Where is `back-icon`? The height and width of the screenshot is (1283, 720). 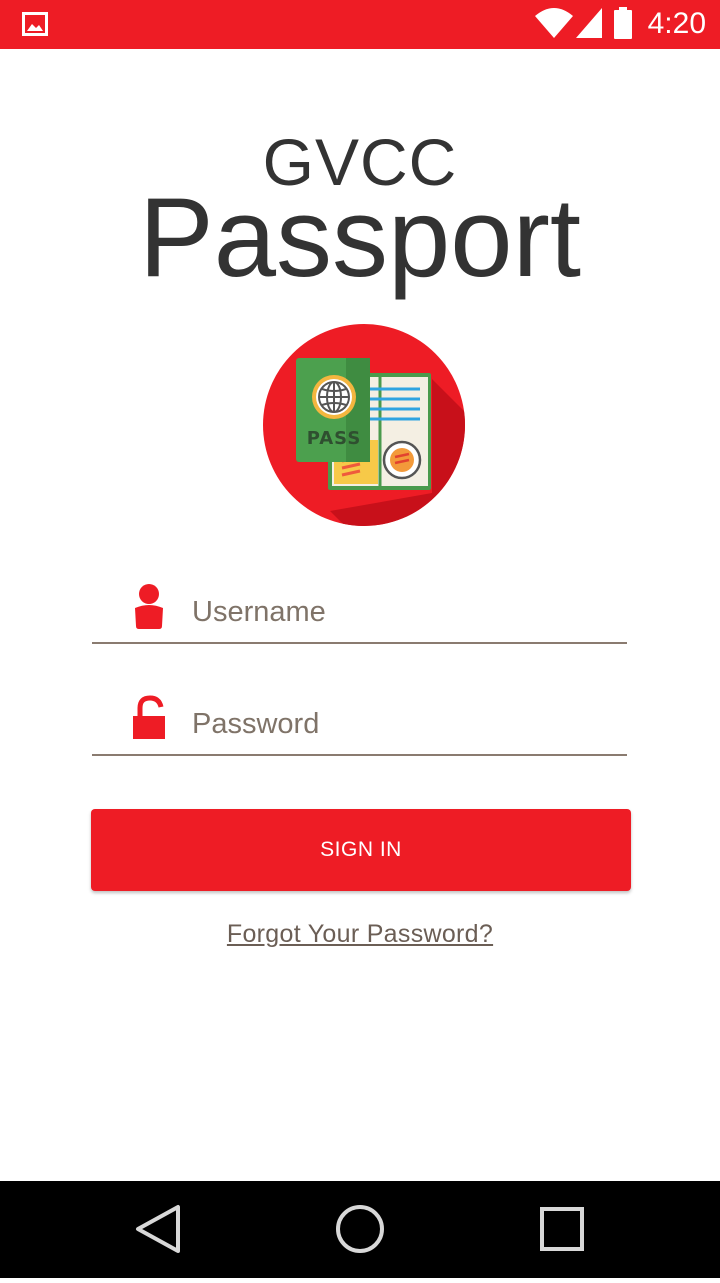
back-icon is located at coordinates (158, 1229).